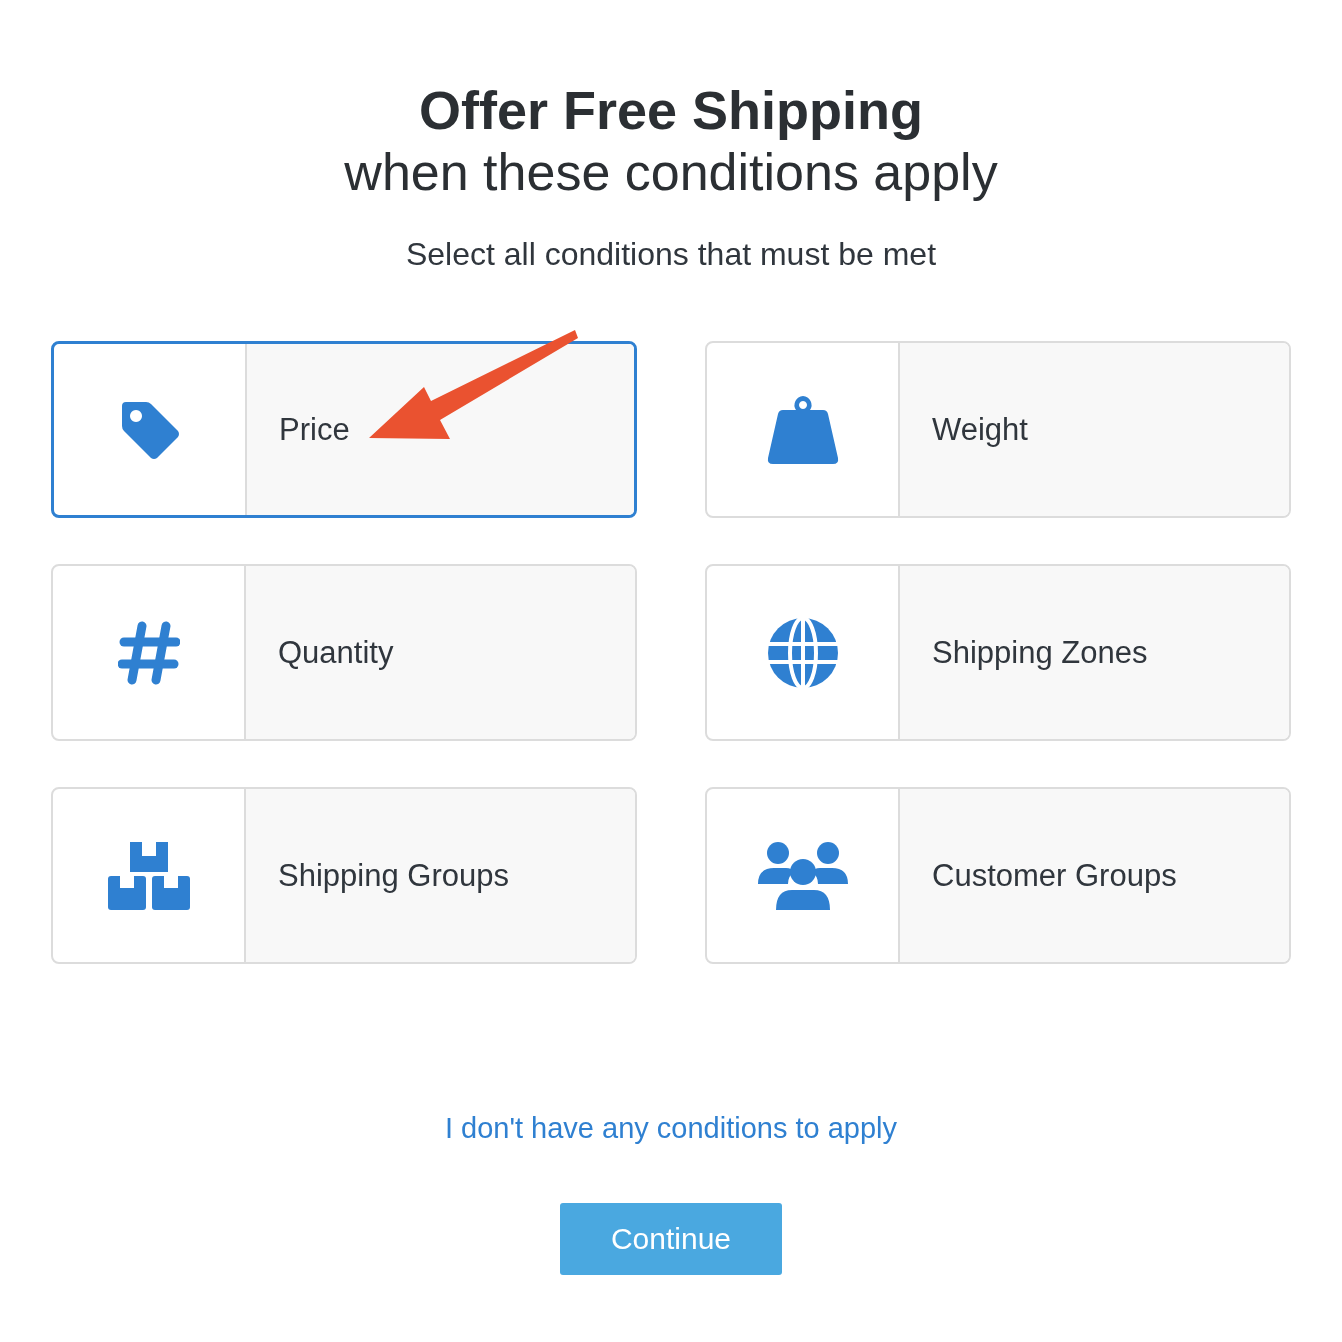 The height and width of the screenshot is (1342, 1342). I want to click on condition-card: Price, so click(344, 429).